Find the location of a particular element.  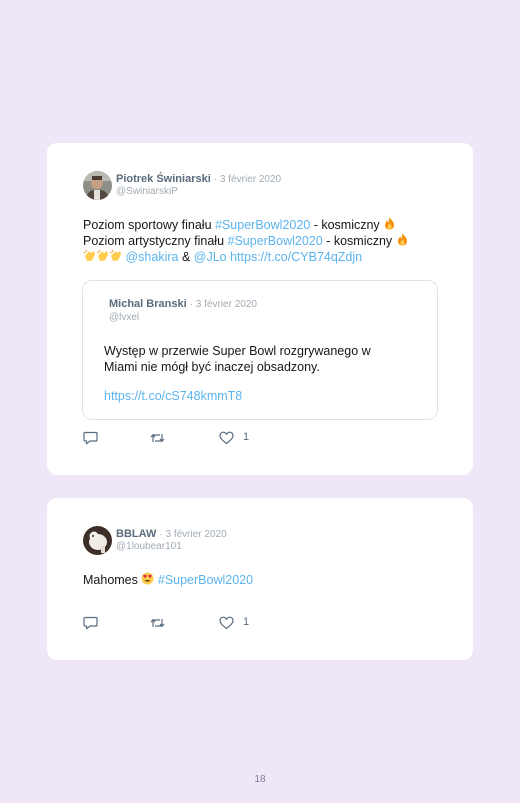

url-link: https://t.co/CYB74qZdjn is located at coordinates (294, 257).